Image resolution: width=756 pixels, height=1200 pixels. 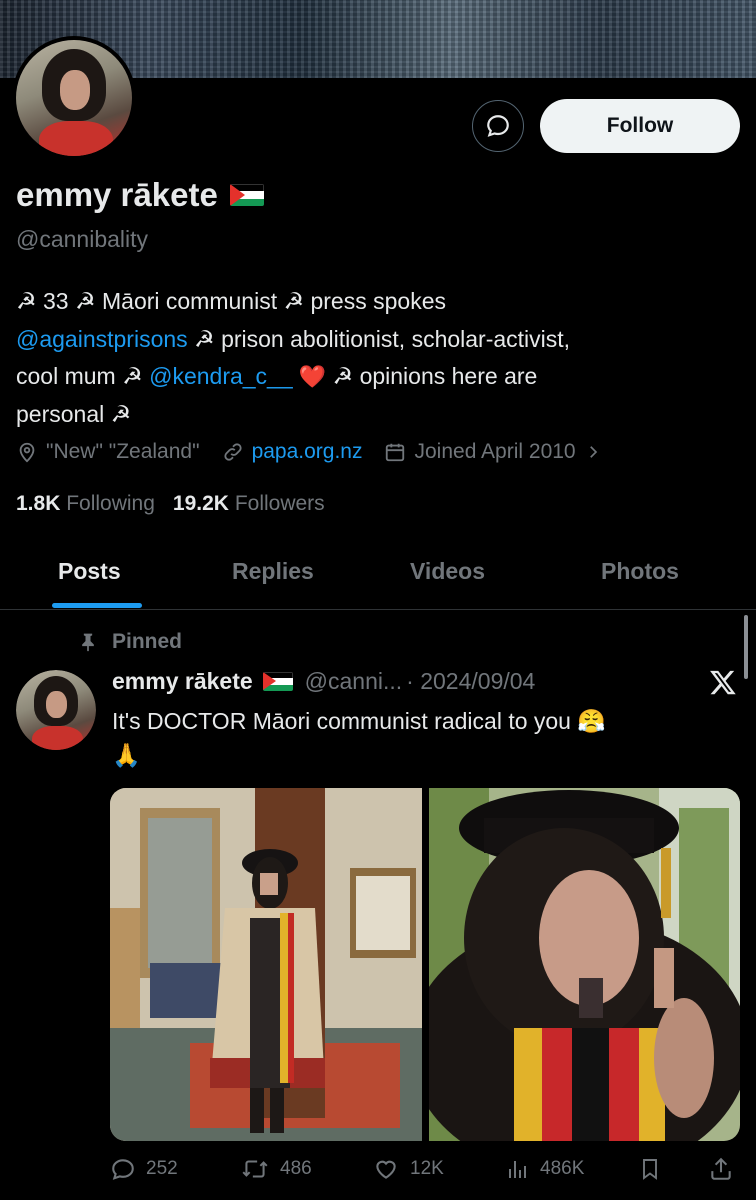 I want to click on like-count: 12K, so click(x=427, y=1168).